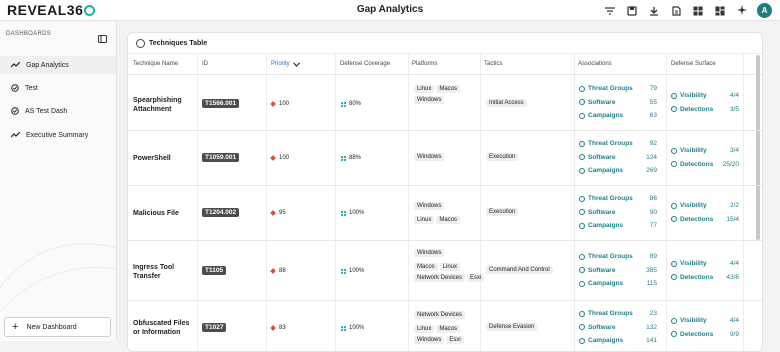  I want to click on associations: Threat Groups 89 Software 385 Campaigns 115, so click(618, 270).